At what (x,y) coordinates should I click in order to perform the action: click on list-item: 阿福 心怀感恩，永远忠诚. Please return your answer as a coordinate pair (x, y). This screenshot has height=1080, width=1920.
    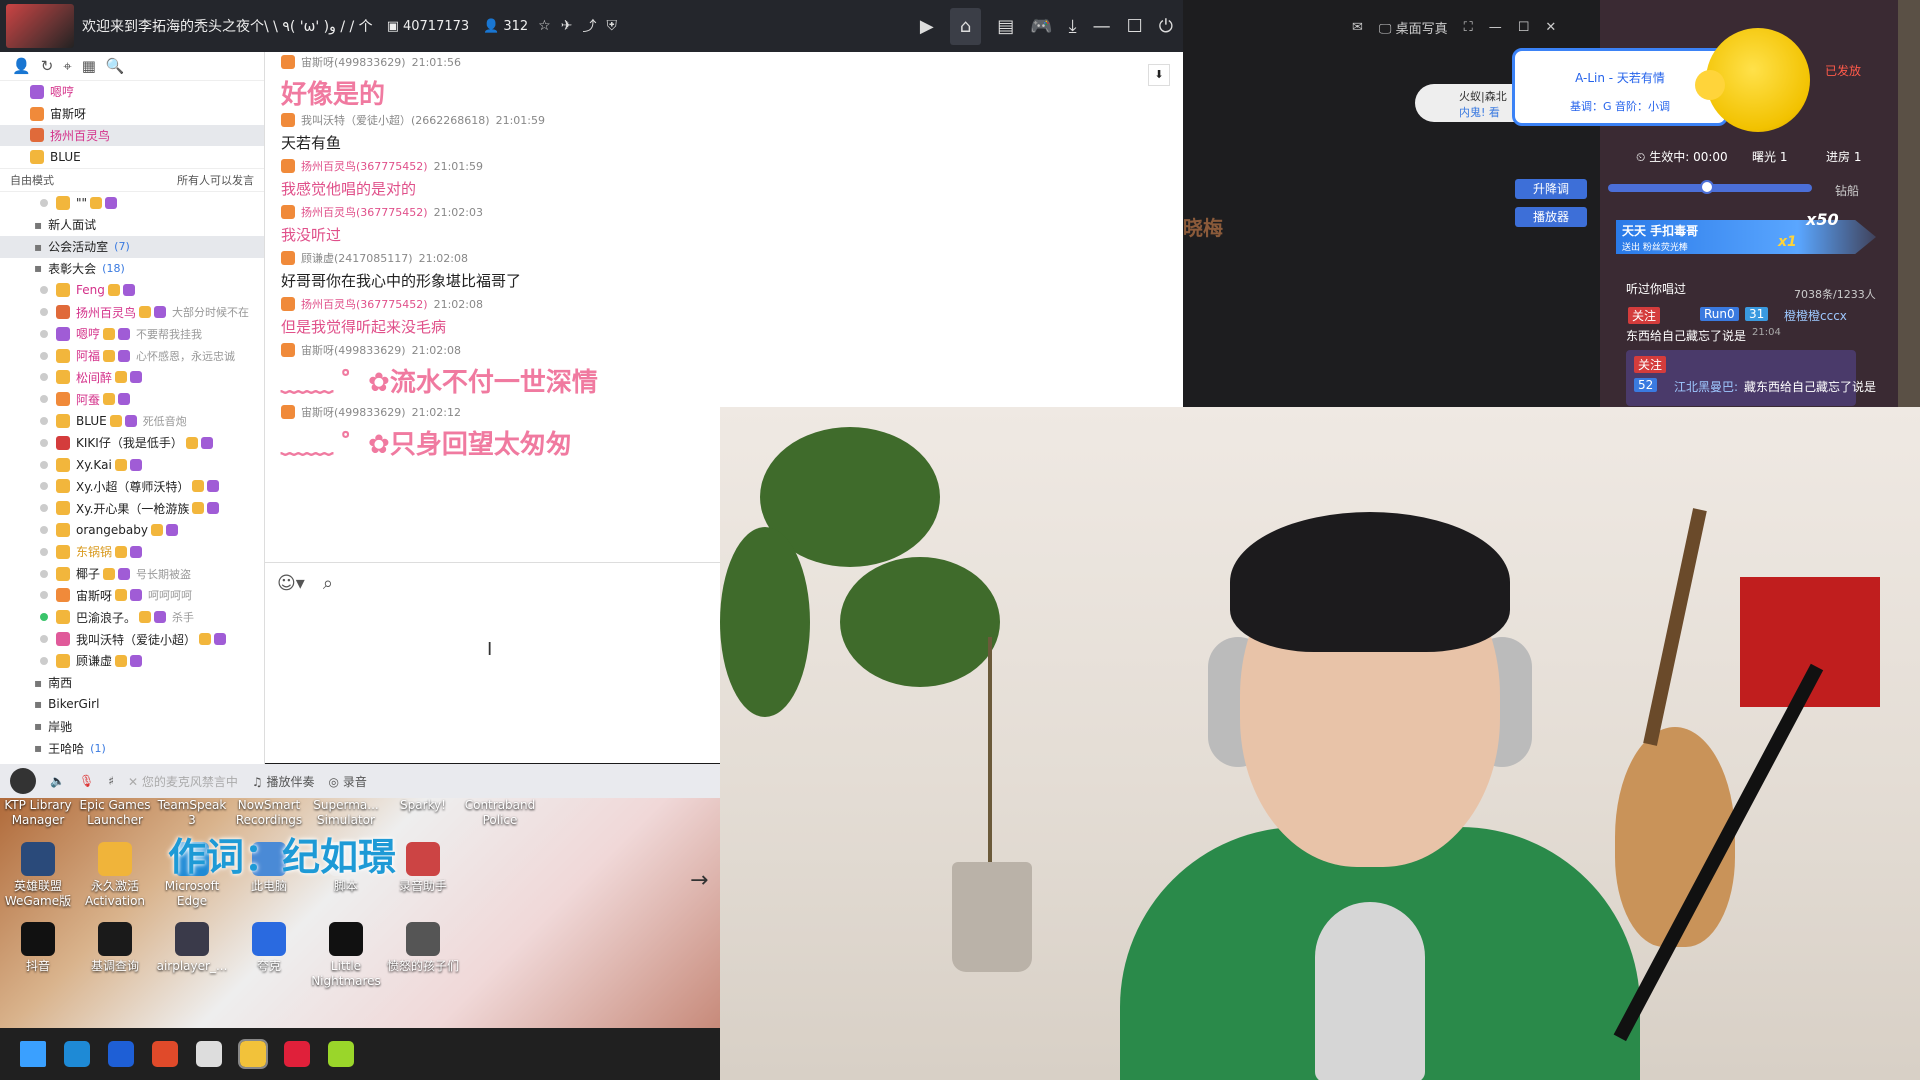
    Looking at the image, I should click on (132, 356).